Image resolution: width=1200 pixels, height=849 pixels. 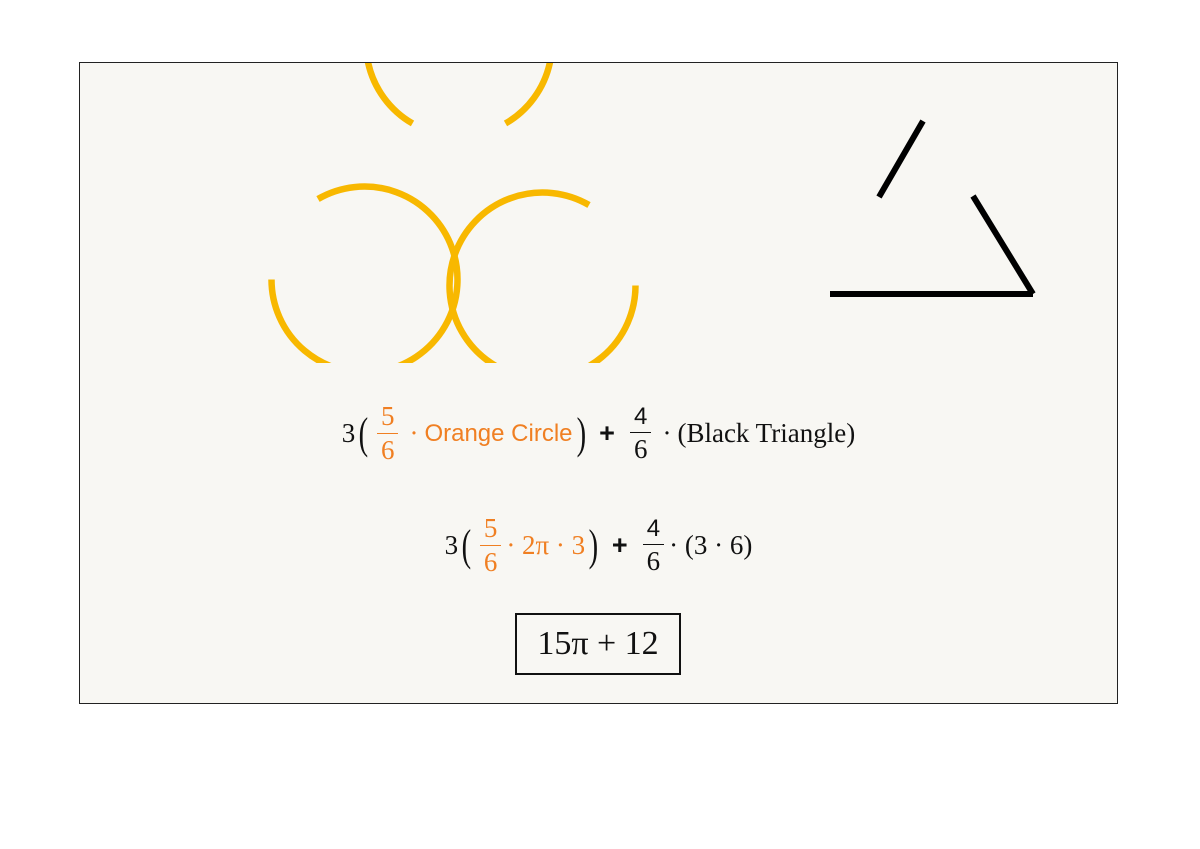 I want to click on eq1-fraction-orange: 5 6, so click(x=387, y=434).